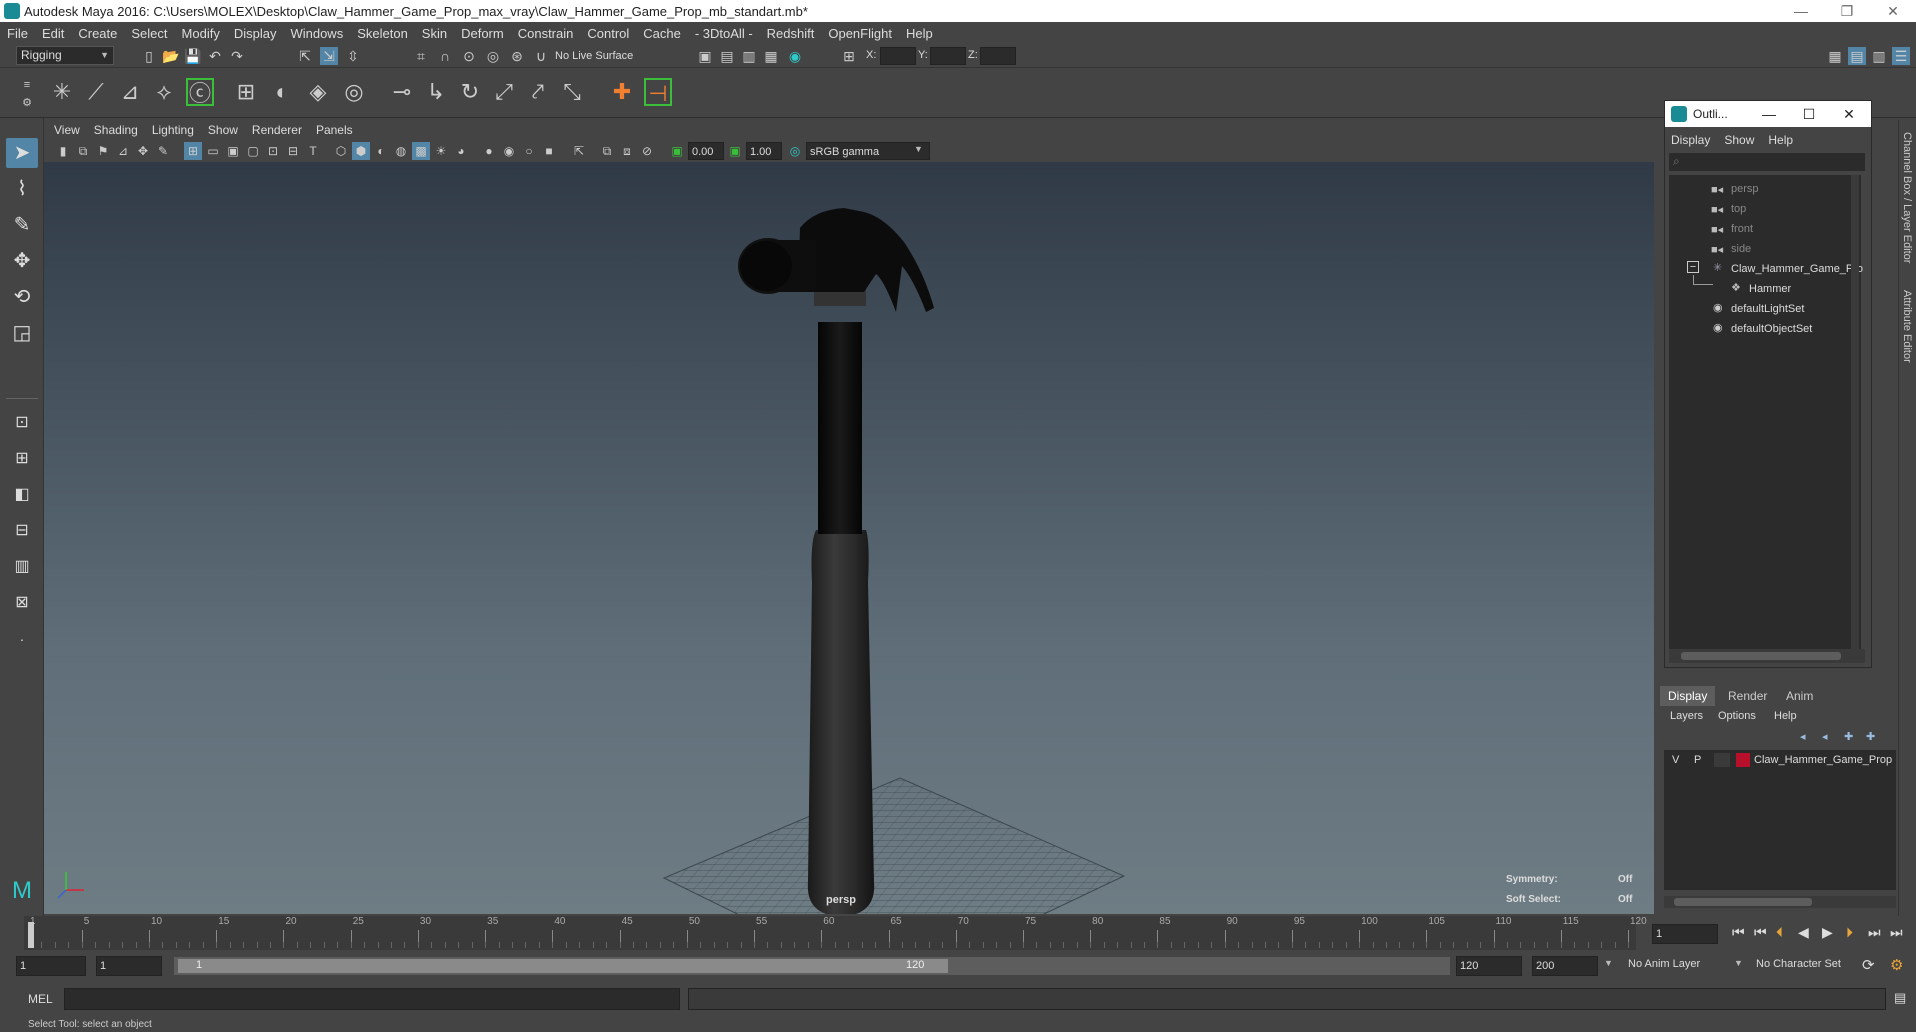 The height and width of the screenshot is (1032, 1916). What do you see at coordinates (1761, 656) in the screenshot?
I see `scrollbar-thumb` at bounding box center [1761, 656].